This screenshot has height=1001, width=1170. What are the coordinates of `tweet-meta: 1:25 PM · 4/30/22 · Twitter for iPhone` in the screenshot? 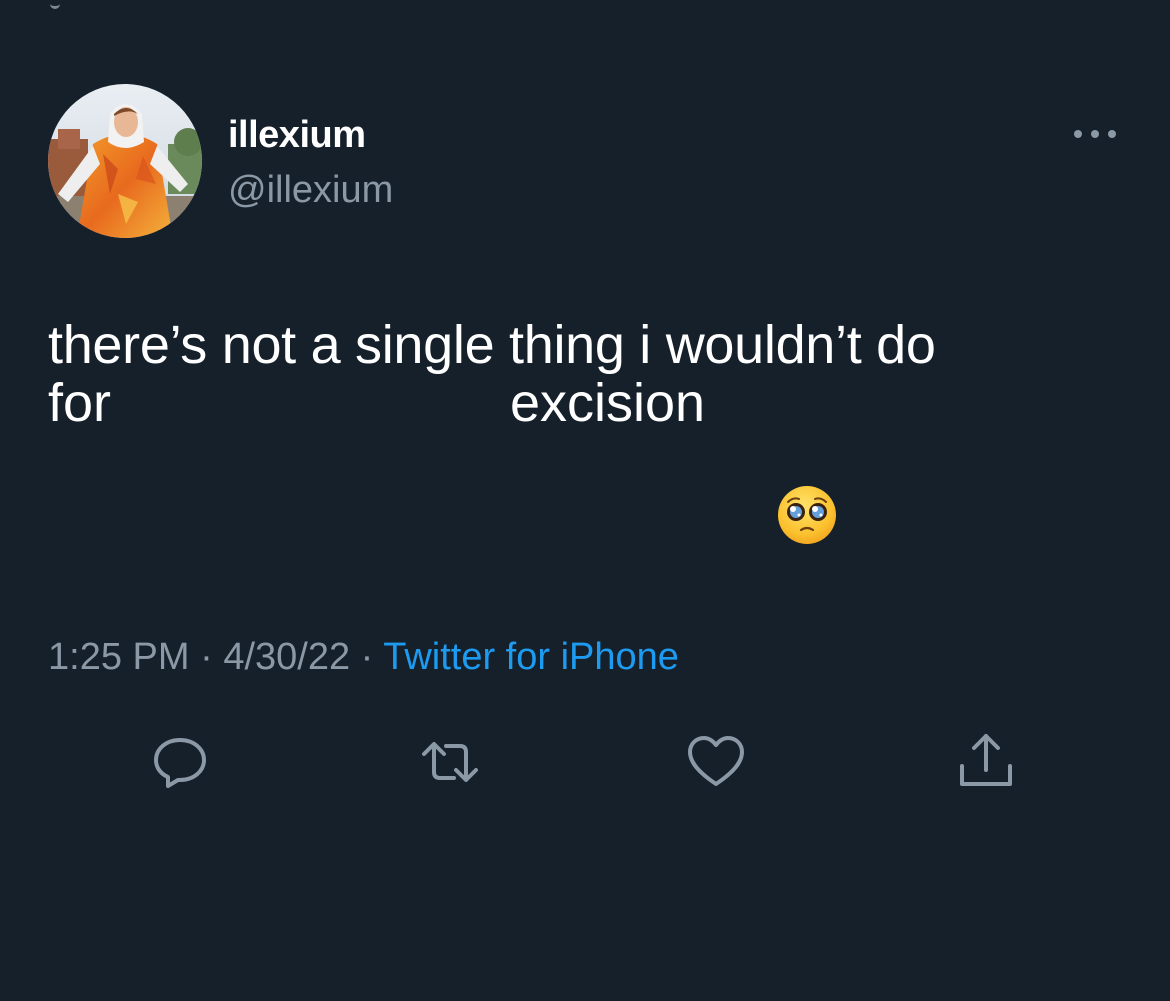 It's located at (363, 657).